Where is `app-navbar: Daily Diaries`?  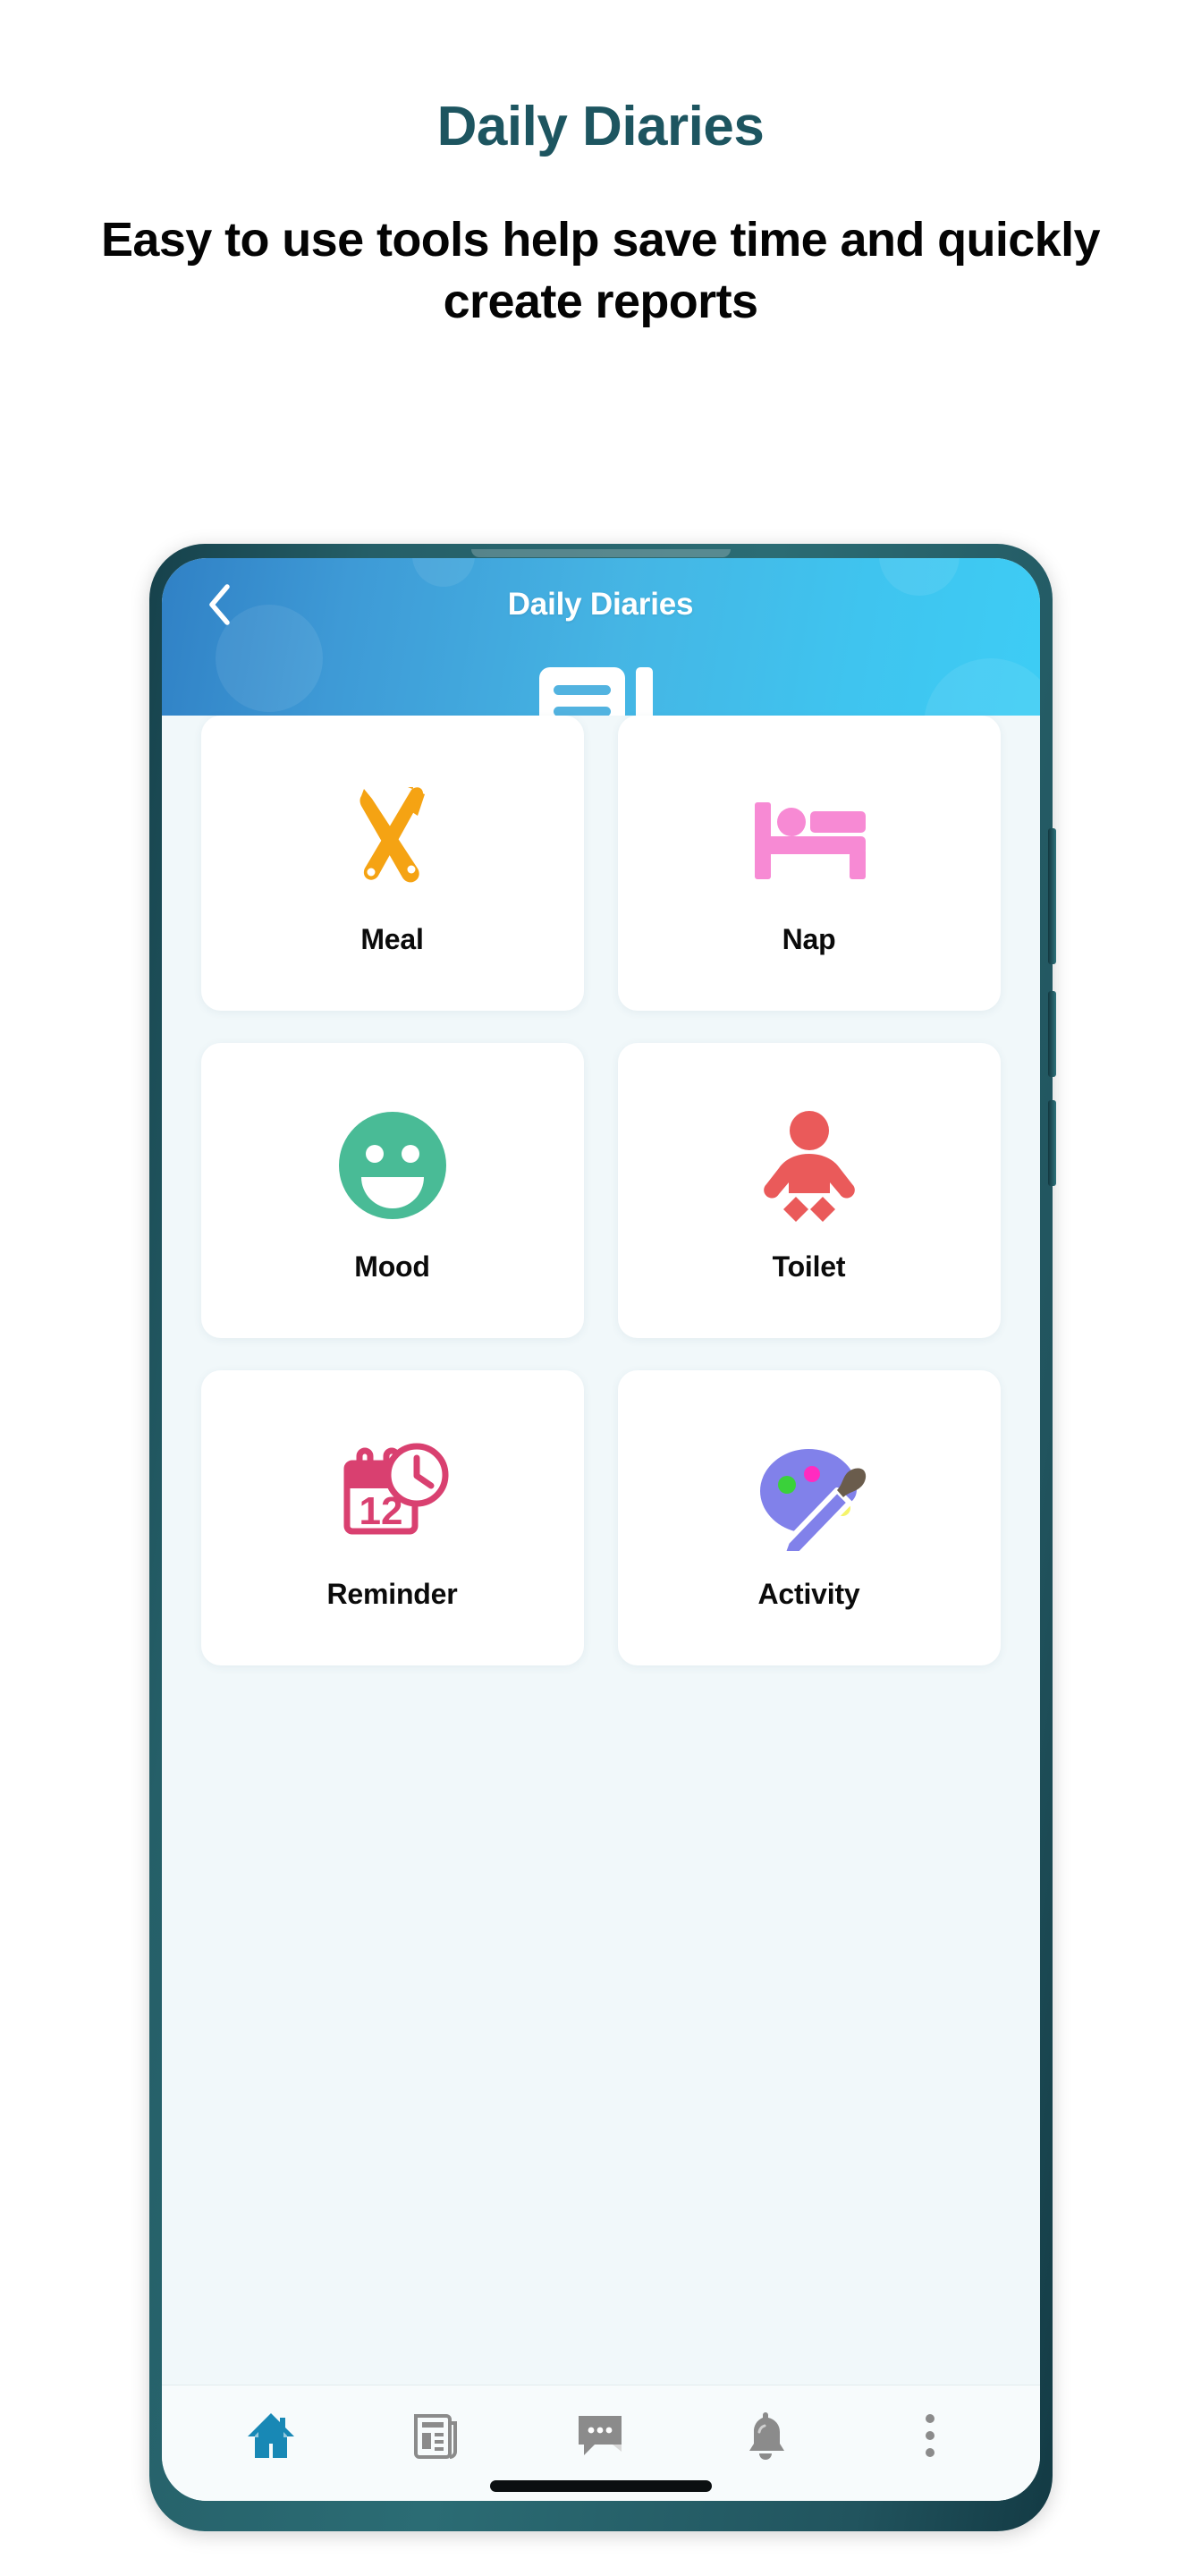 app-navbar: Daily Diaries is located at coordinates (601, 604).